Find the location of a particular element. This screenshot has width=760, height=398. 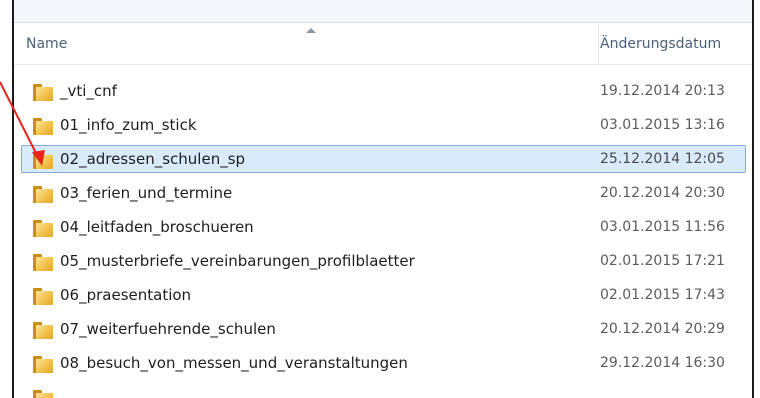

file-name: 04_leitfaden_broschueren is located at coordinates (157, 227).